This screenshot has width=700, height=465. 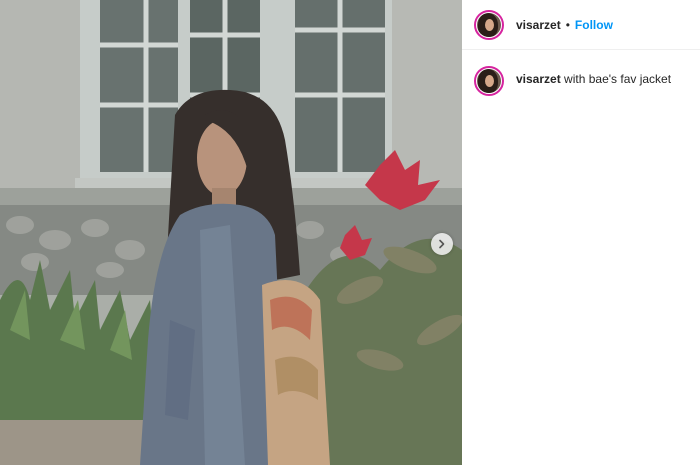 What do you see at coordinates (538, 25) in the screenshot?
I see `header-username: visarzet` at bounding box center [538, 25].